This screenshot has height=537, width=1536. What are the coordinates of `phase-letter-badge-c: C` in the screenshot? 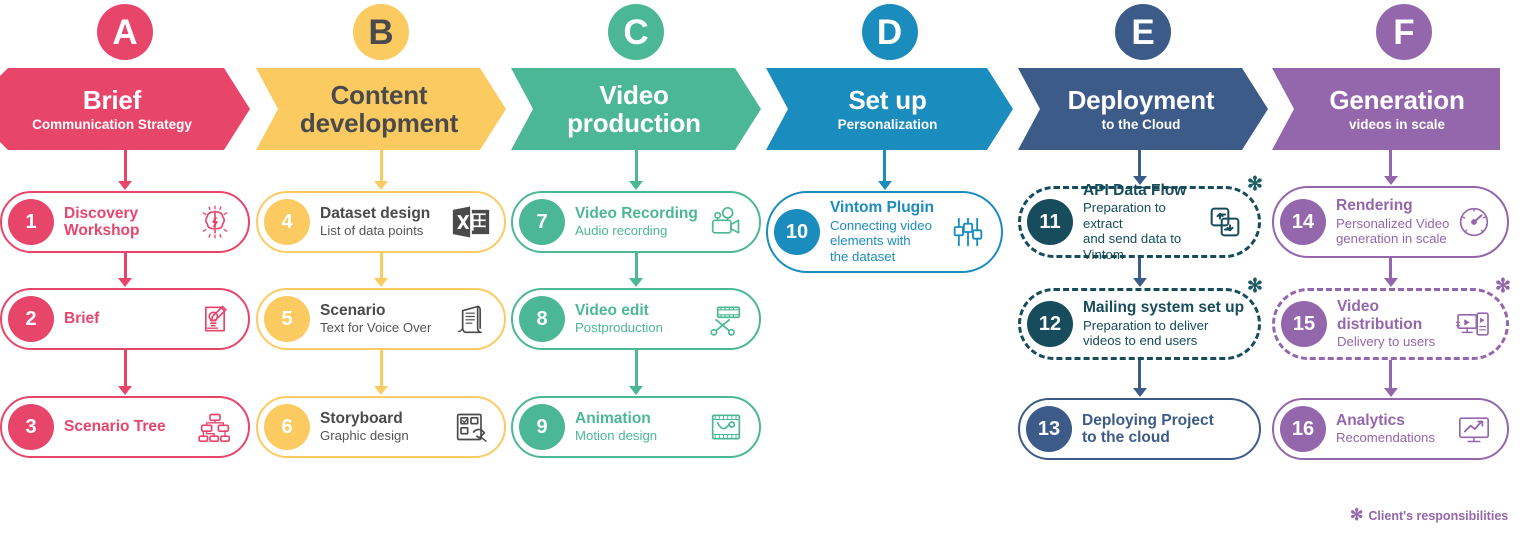 It's located at (636, 32).